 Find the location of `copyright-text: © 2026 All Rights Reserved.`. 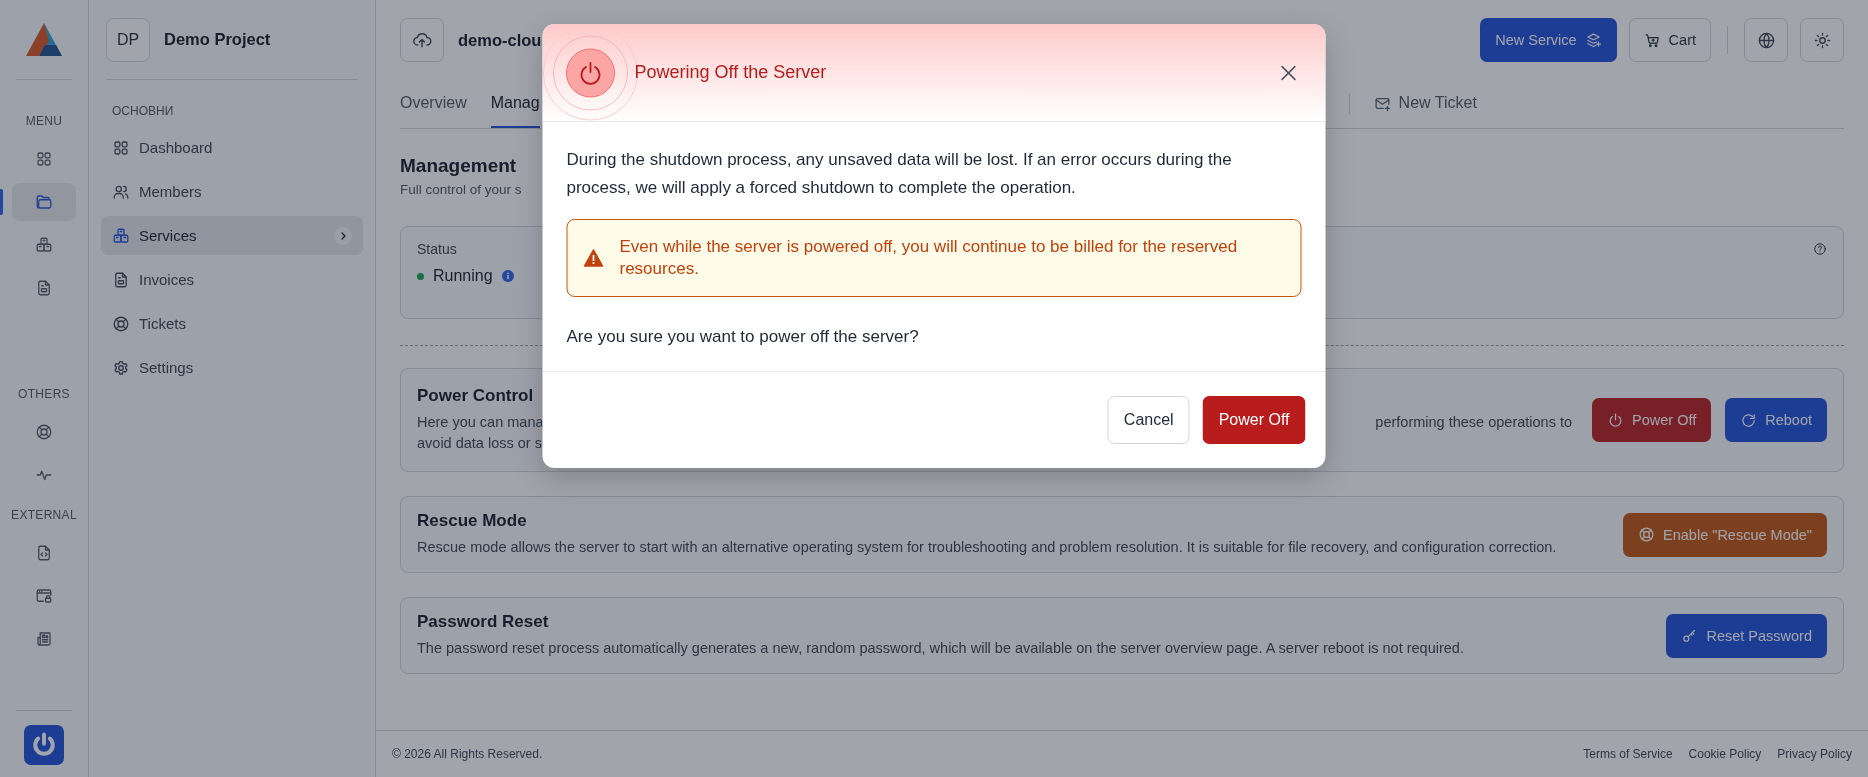

copyright-text: © 2026 All Rights Reserved. is located at coordinates (467, 754).